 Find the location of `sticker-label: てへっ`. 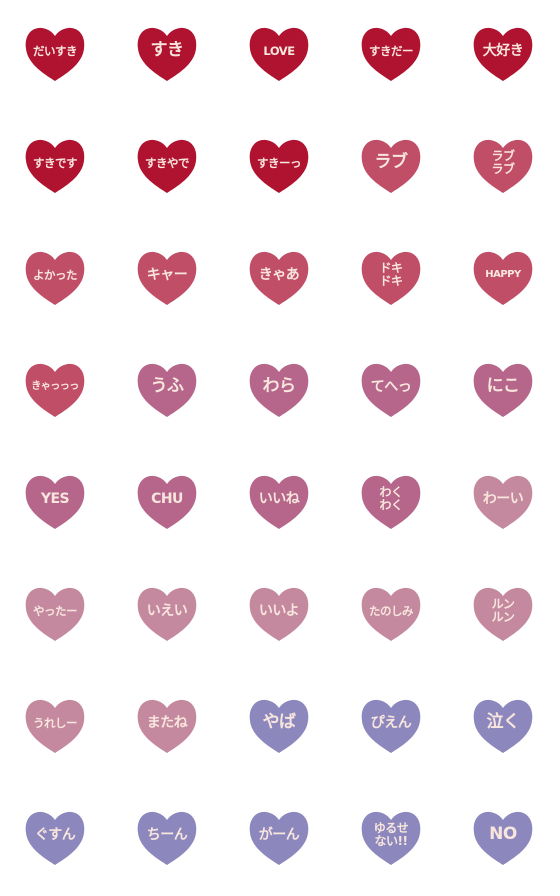

sticker-label: てへっ is located at coordinates (391, 386).